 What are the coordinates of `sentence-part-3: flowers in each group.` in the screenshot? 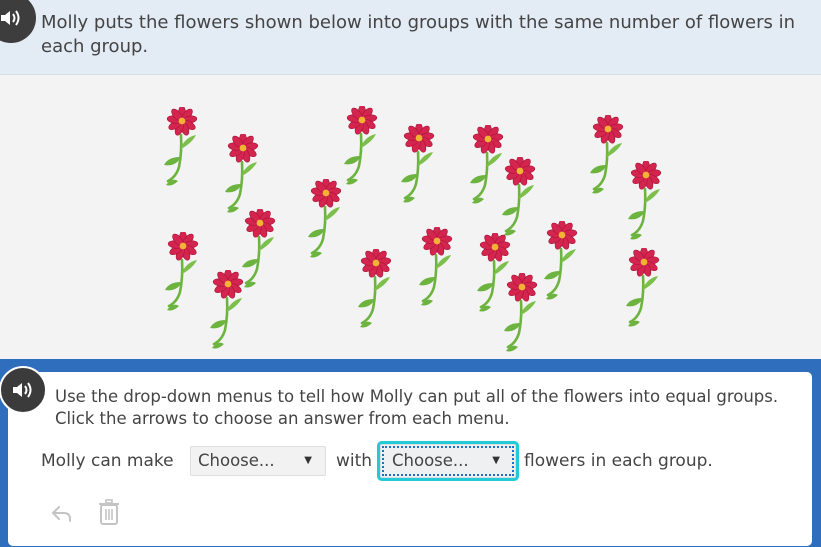 It's located at (618, 461).